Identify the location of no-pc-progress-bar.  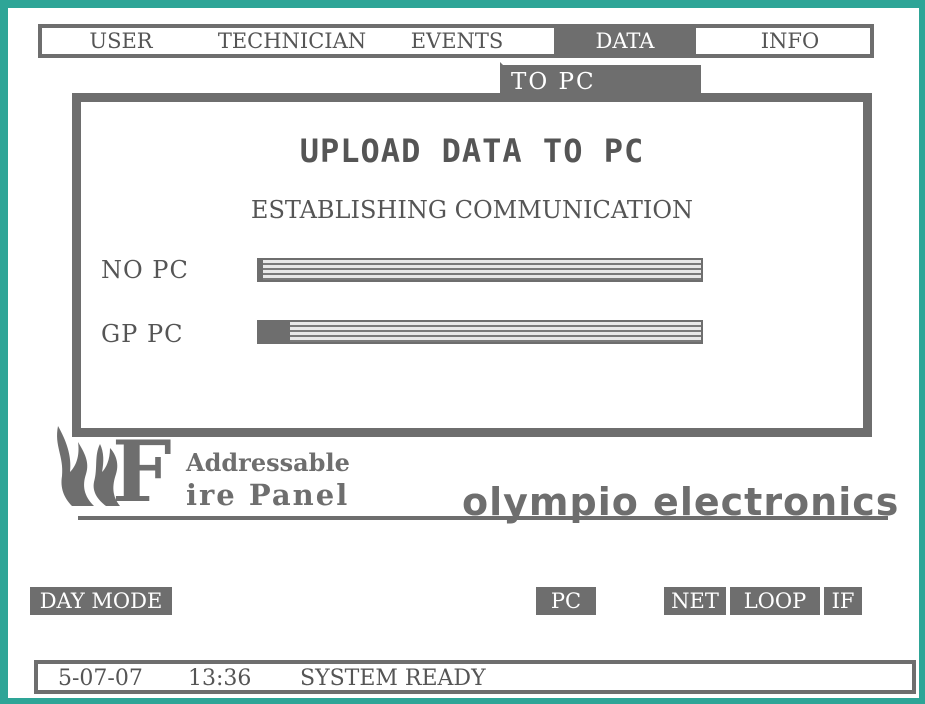
(480, 270).